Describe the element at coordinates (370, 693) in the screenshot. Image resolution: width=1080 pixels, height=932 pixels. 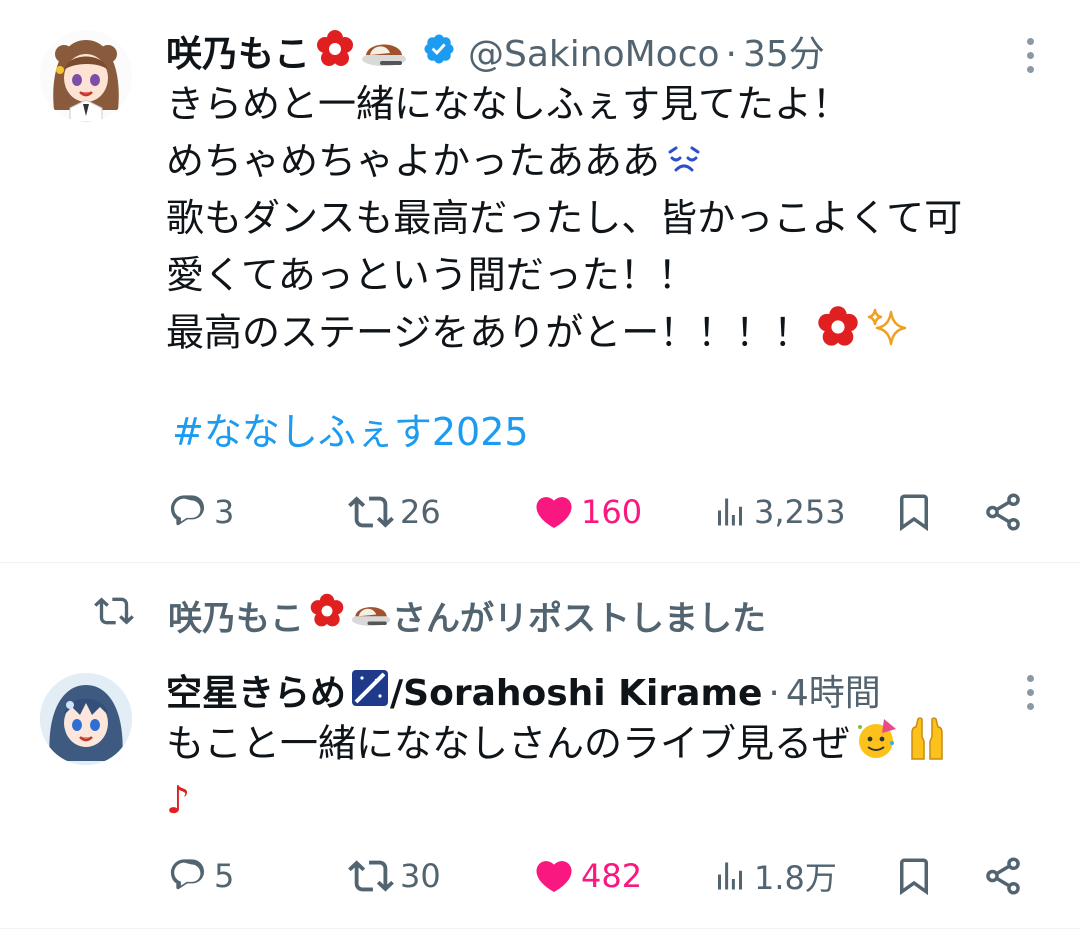
I see `milky-way-emoji-icon` at that location.